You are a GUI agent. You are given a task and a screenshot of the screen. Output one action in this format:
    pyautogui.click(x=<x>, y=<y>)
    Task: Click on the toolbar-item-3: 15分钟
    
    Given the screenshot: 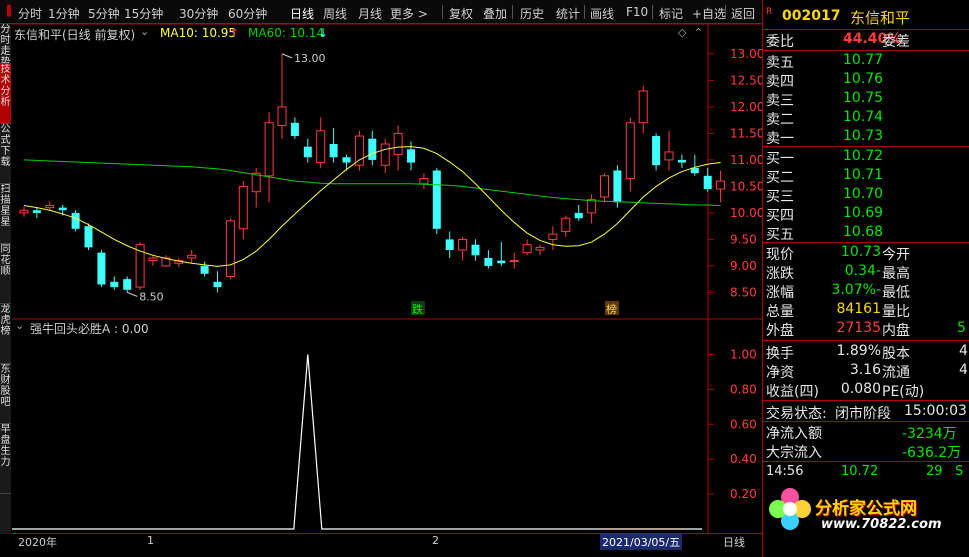 What is the action you would take?
    pyautogui.click(x=143, y=13)
    